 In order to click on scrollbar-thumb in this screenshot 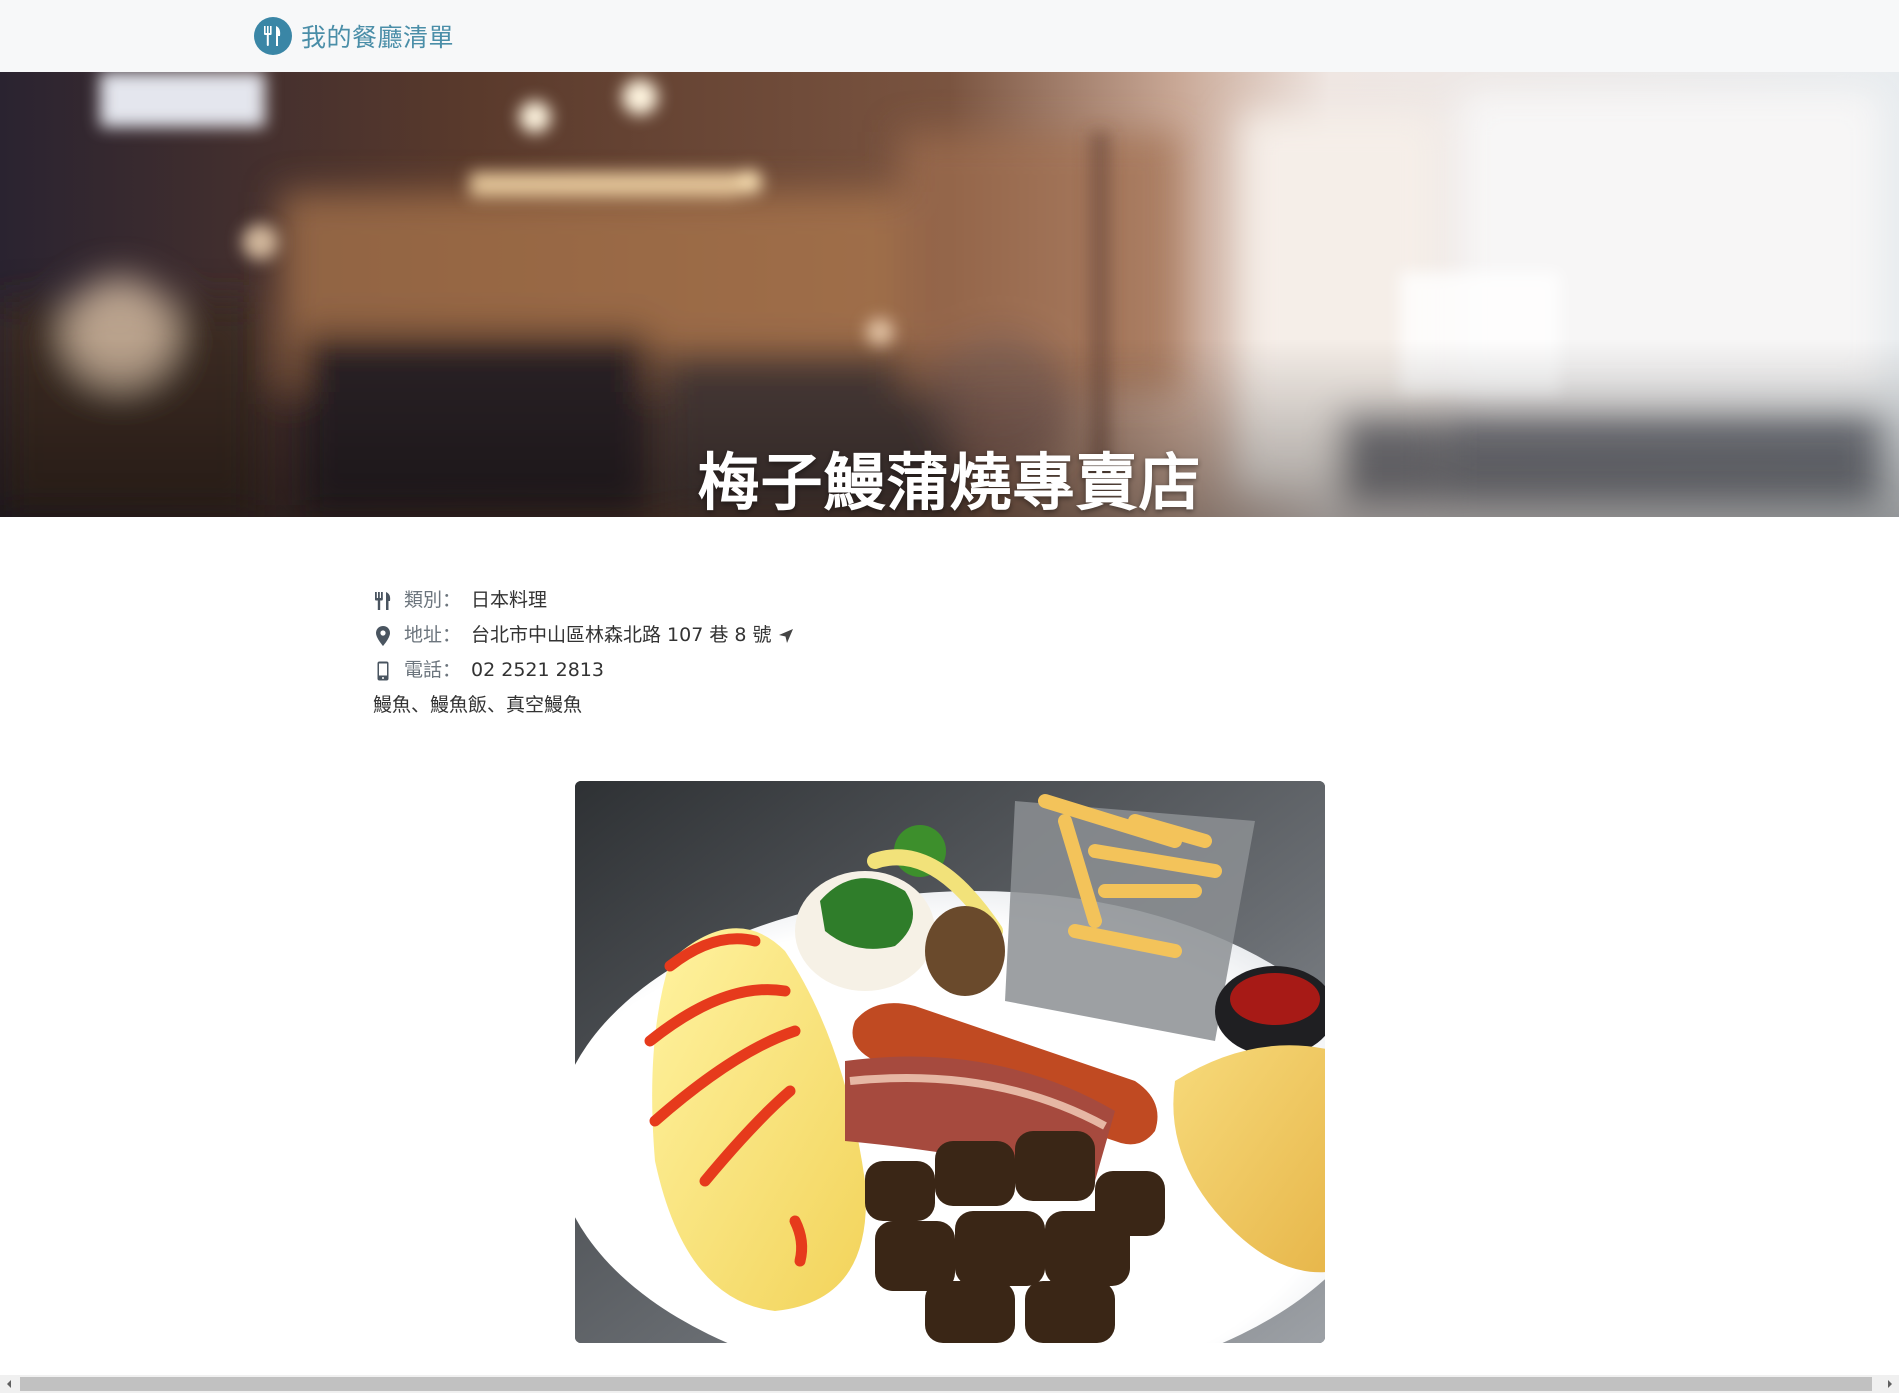, I will do `click(946, 1384)`.